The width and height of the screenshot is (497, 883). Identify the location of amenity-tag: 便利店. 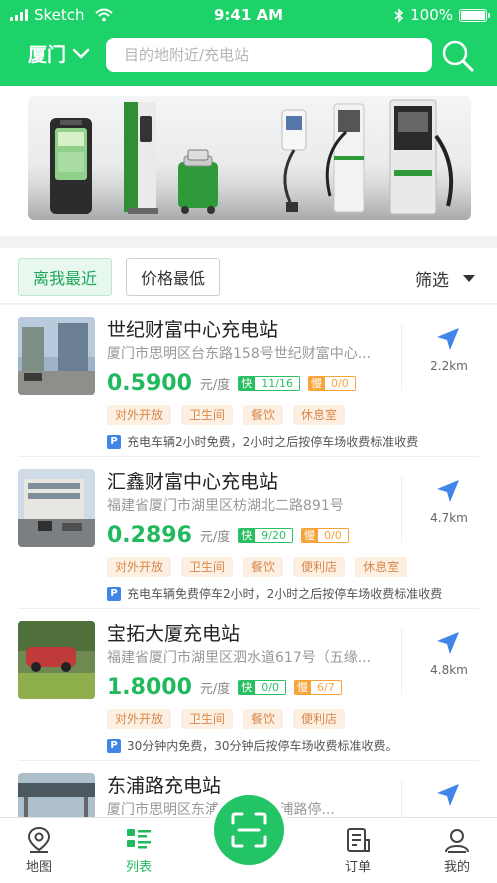
(319, 567).